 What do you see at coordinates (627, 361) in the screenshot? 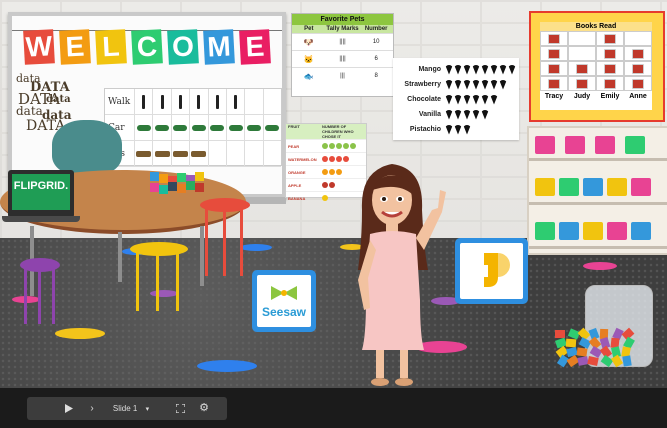
I see `pattern-block` at bounding box center [627, 361].